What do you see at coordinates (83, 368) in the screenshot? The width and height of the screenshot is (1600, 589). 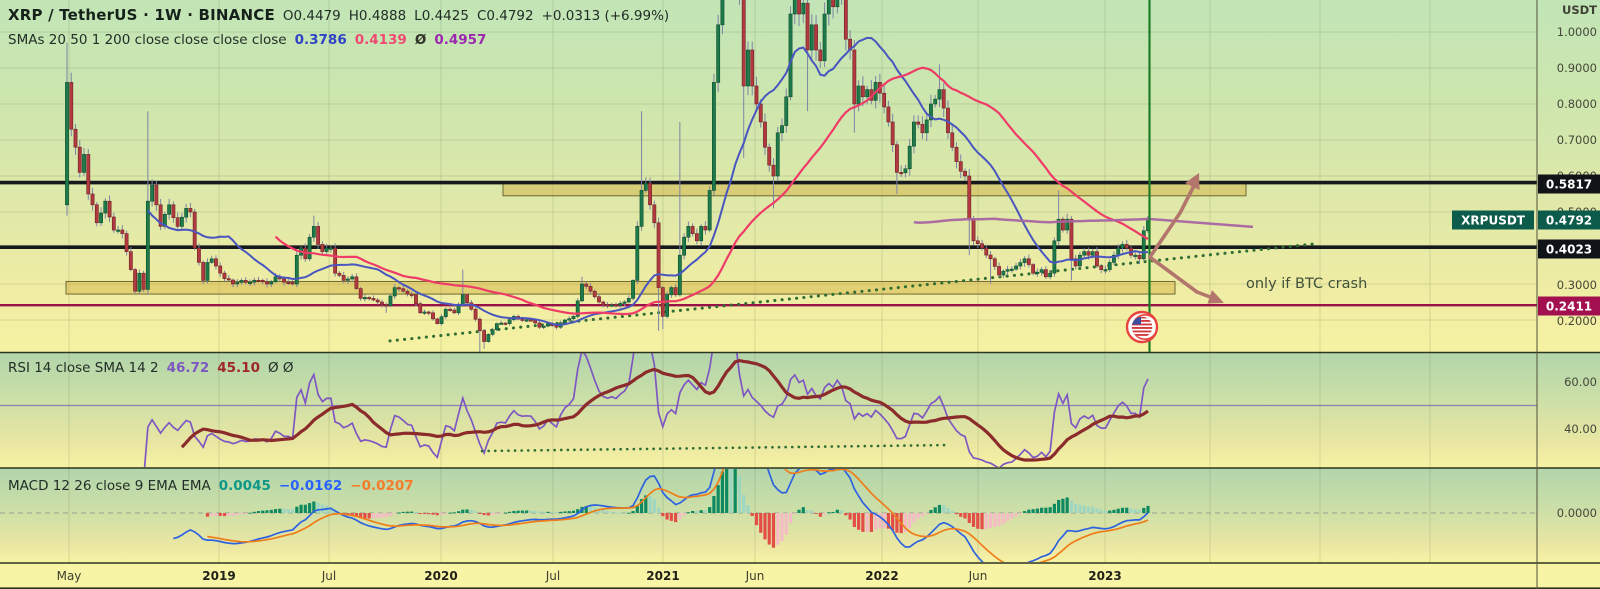 I see `rsi-label: RSI 14 close SMA 14 2` at bounding box center [83, 368].